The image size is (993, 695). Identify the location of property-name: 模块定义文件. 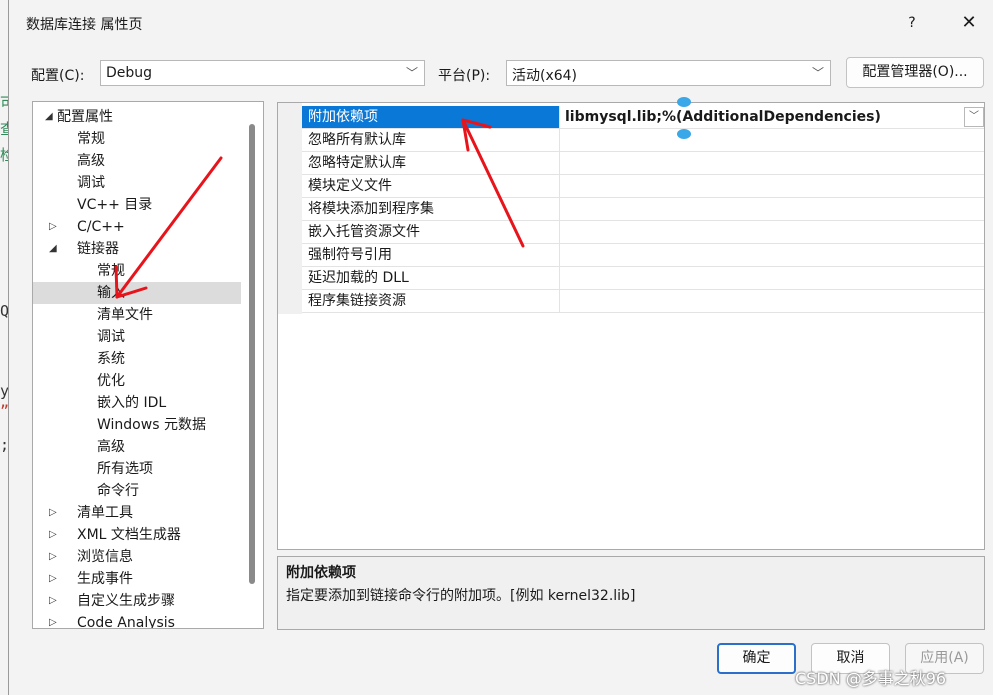
(431, 186).